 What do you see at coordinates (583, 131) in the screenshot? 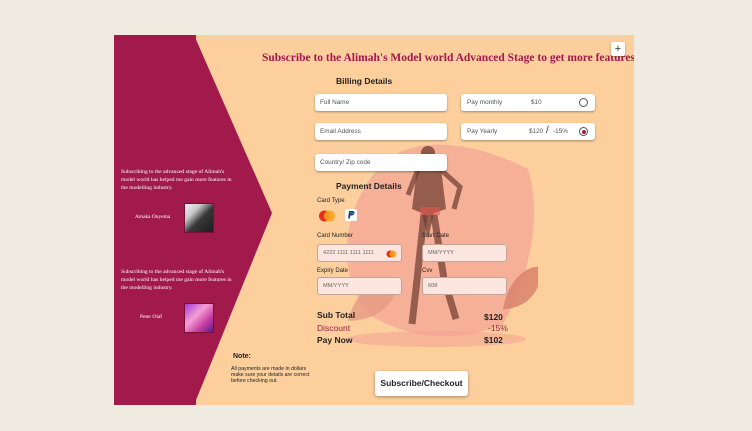
I see `pay-yearly-radio` at bounding box center [583, 131].